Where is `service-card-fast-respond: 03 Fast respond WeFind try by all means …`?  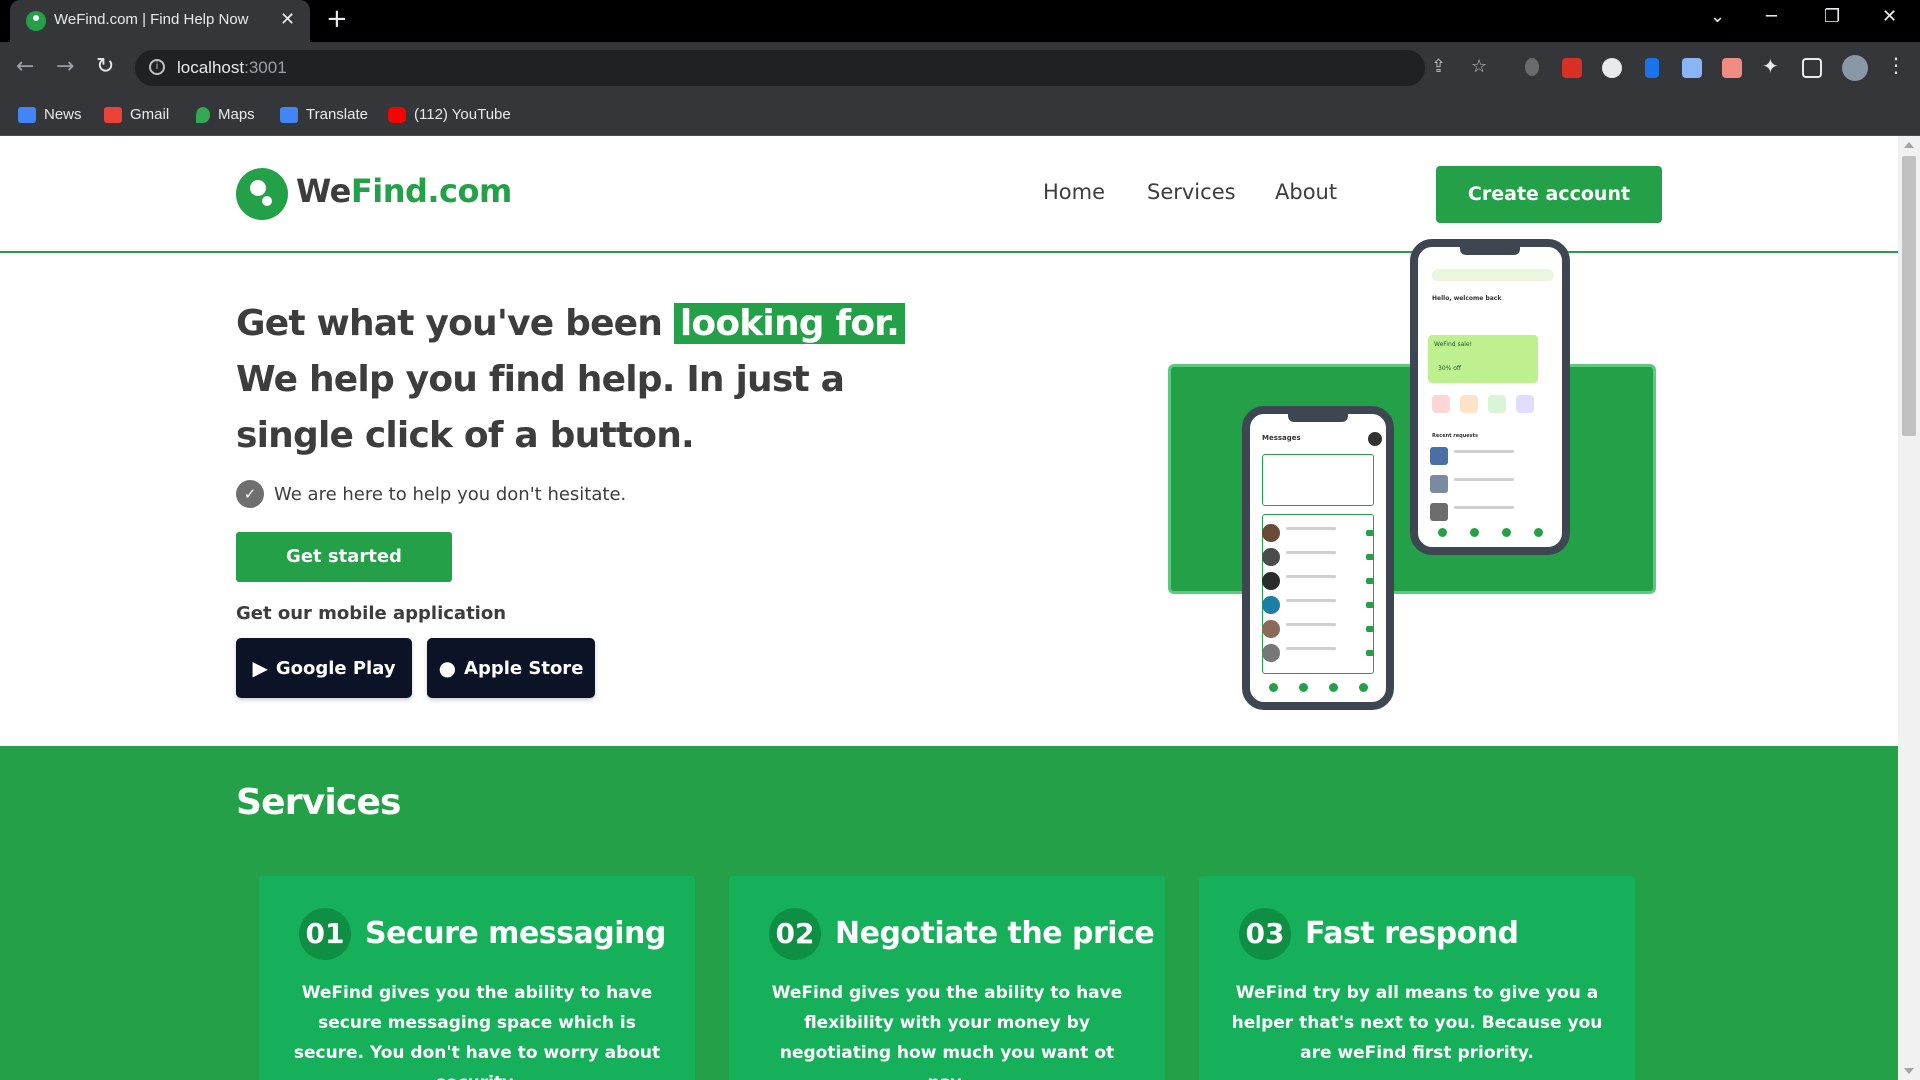 service-card-fast-respond: 03 Fast respond WeFind try by all means … is located at coordinates (1417, 978).